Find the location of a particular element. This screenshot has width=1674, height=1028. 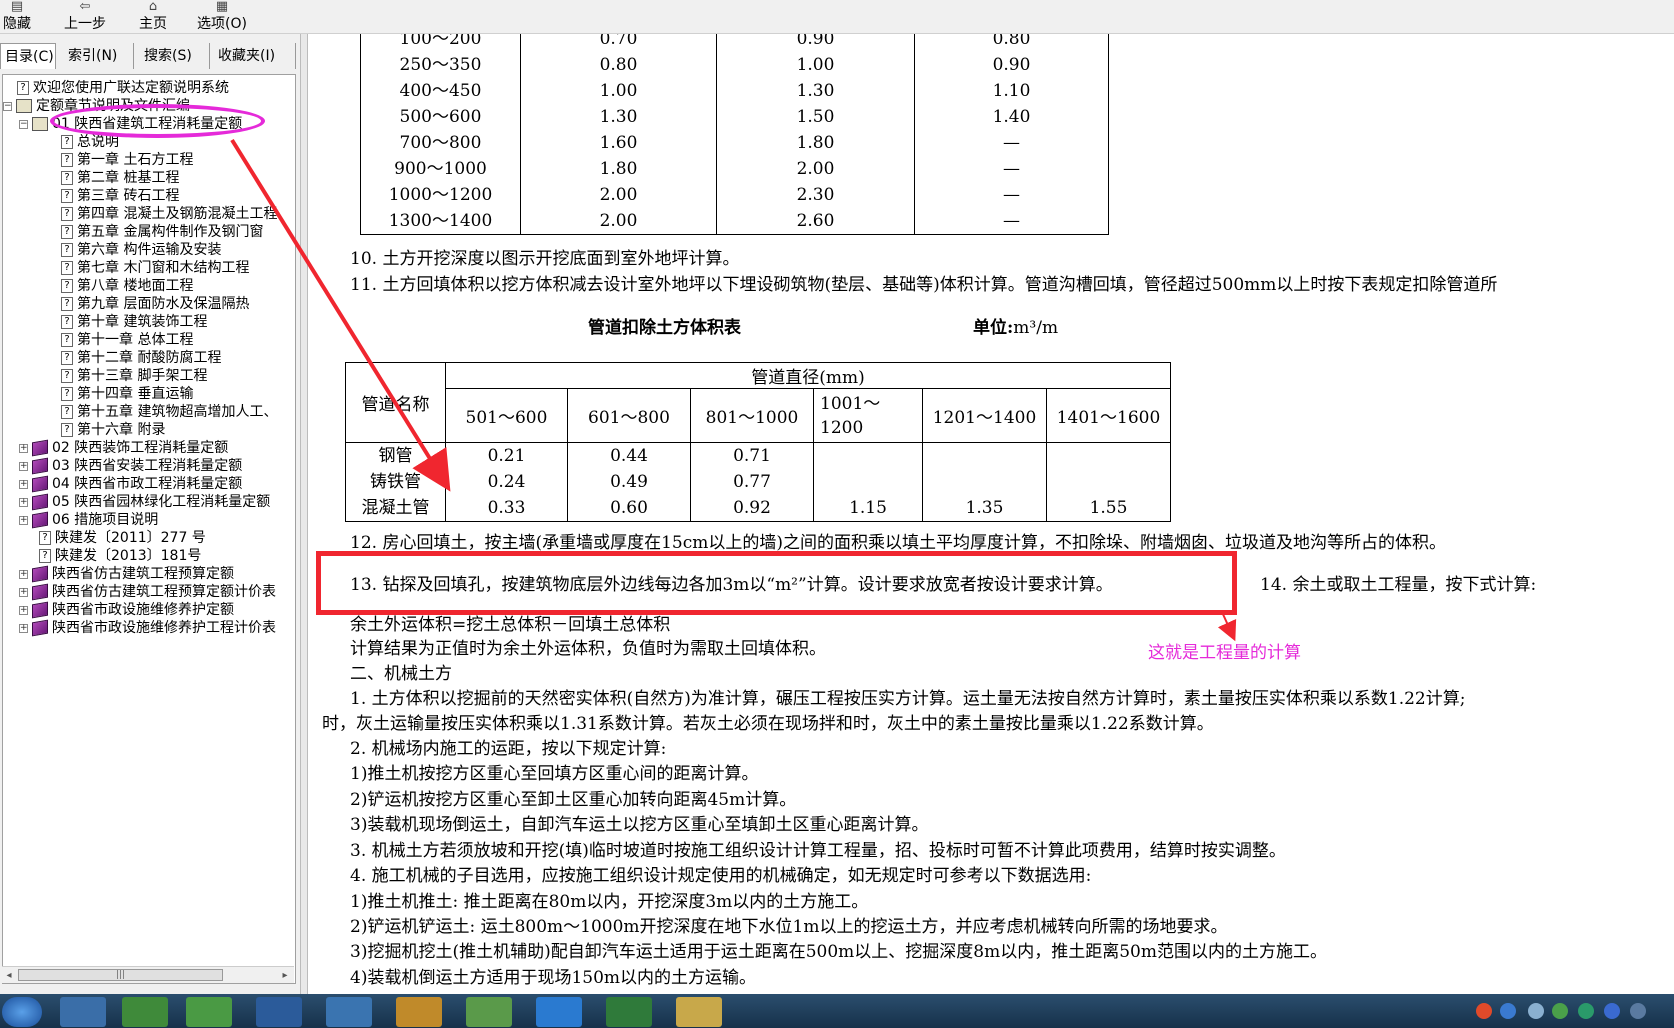

wechat-icon is located at coordinates (209, 1012).